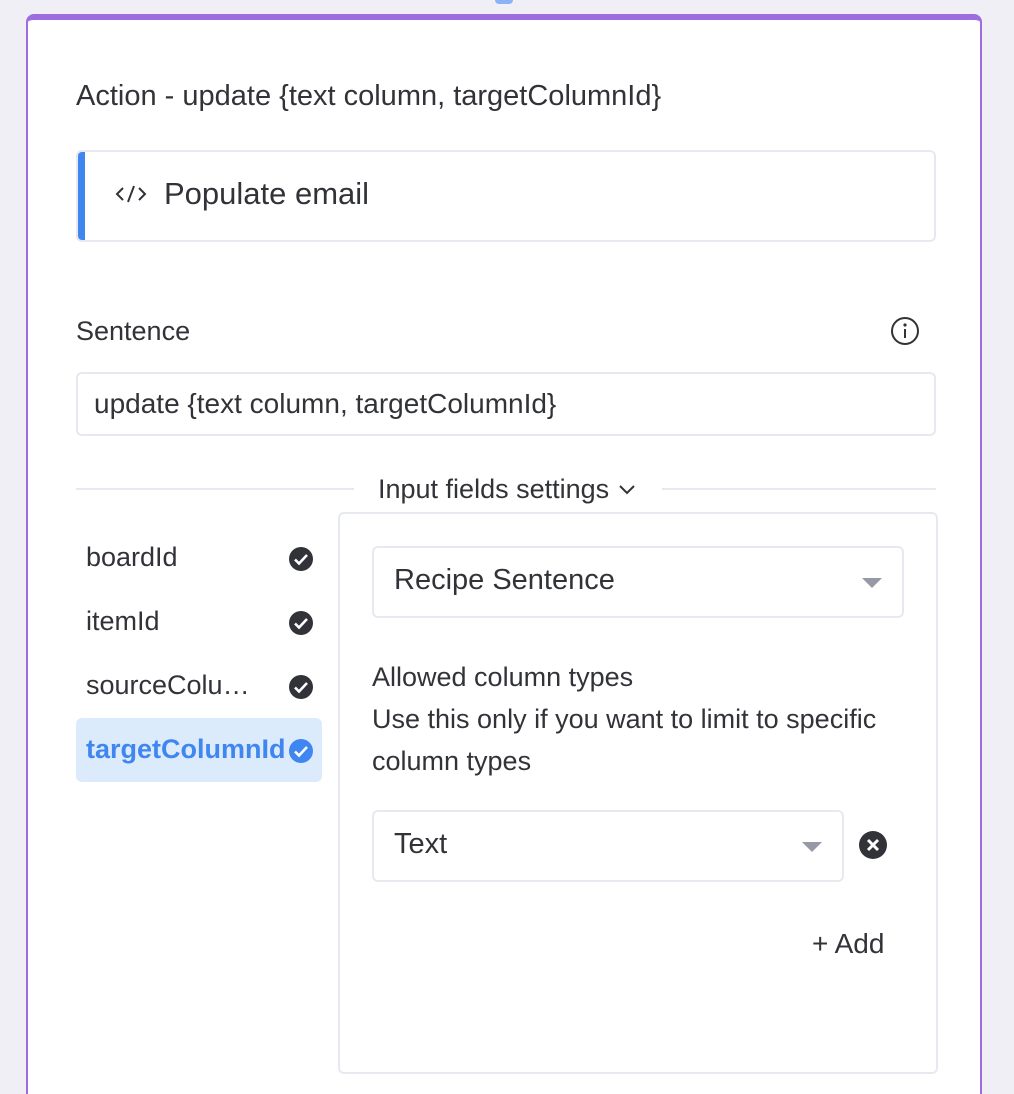  Describe the element at coordinates (848, 944) in the screenshot. I see `add-column-type-button: + Add` at that location.